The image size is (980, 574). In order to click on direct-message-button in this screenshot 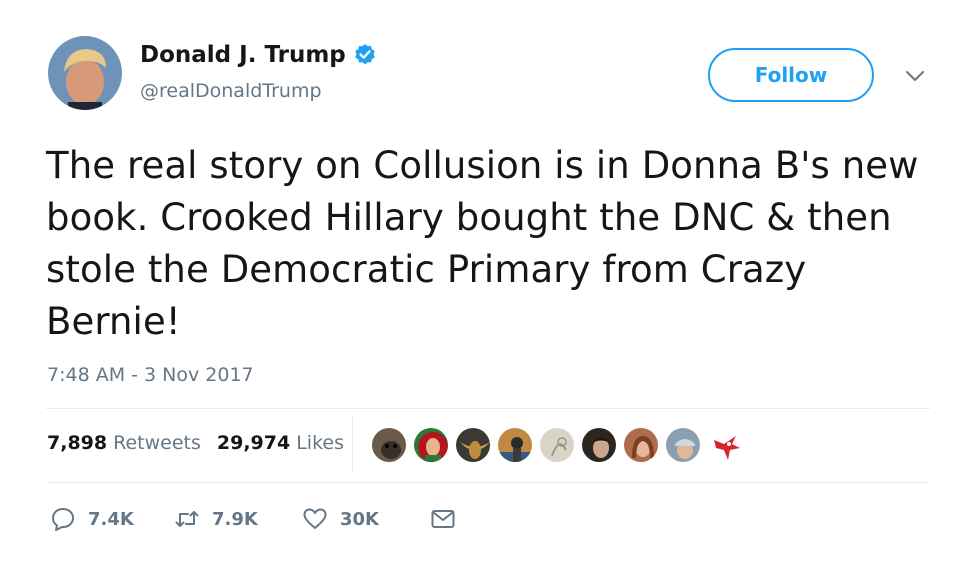, I will do `click(443, 519)`.